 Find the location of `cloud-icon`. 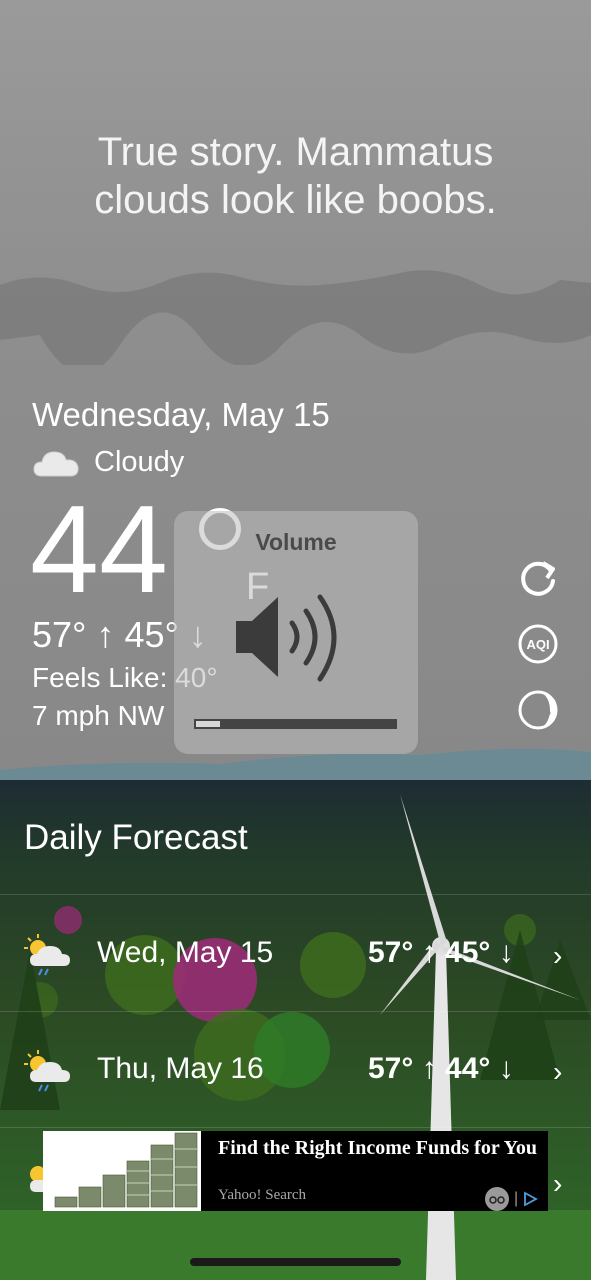

cloud-icon is located at coordinates (56, 463).